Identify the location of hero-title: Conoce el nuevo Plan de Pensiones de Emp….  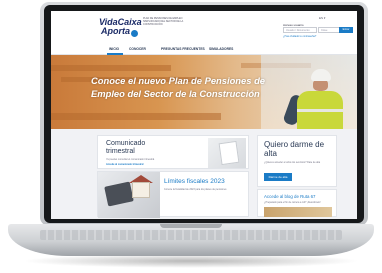
(178, 87).